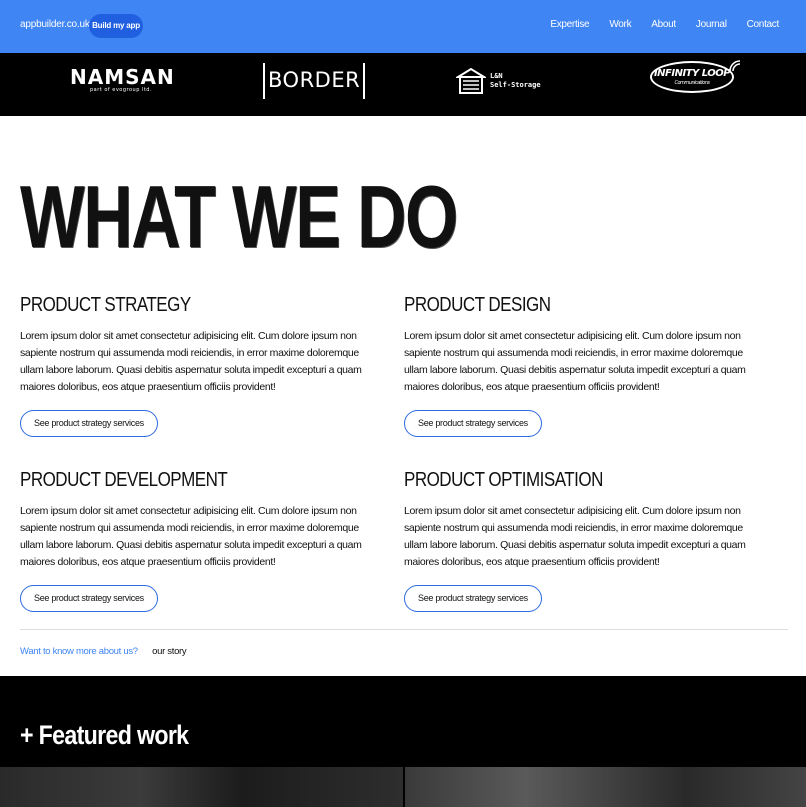  What do you see at coordinates (124, 480) in the screenshot?
I see `service-title: PRODUCT DEVELOPMENT` at bounding box center [124, 480].